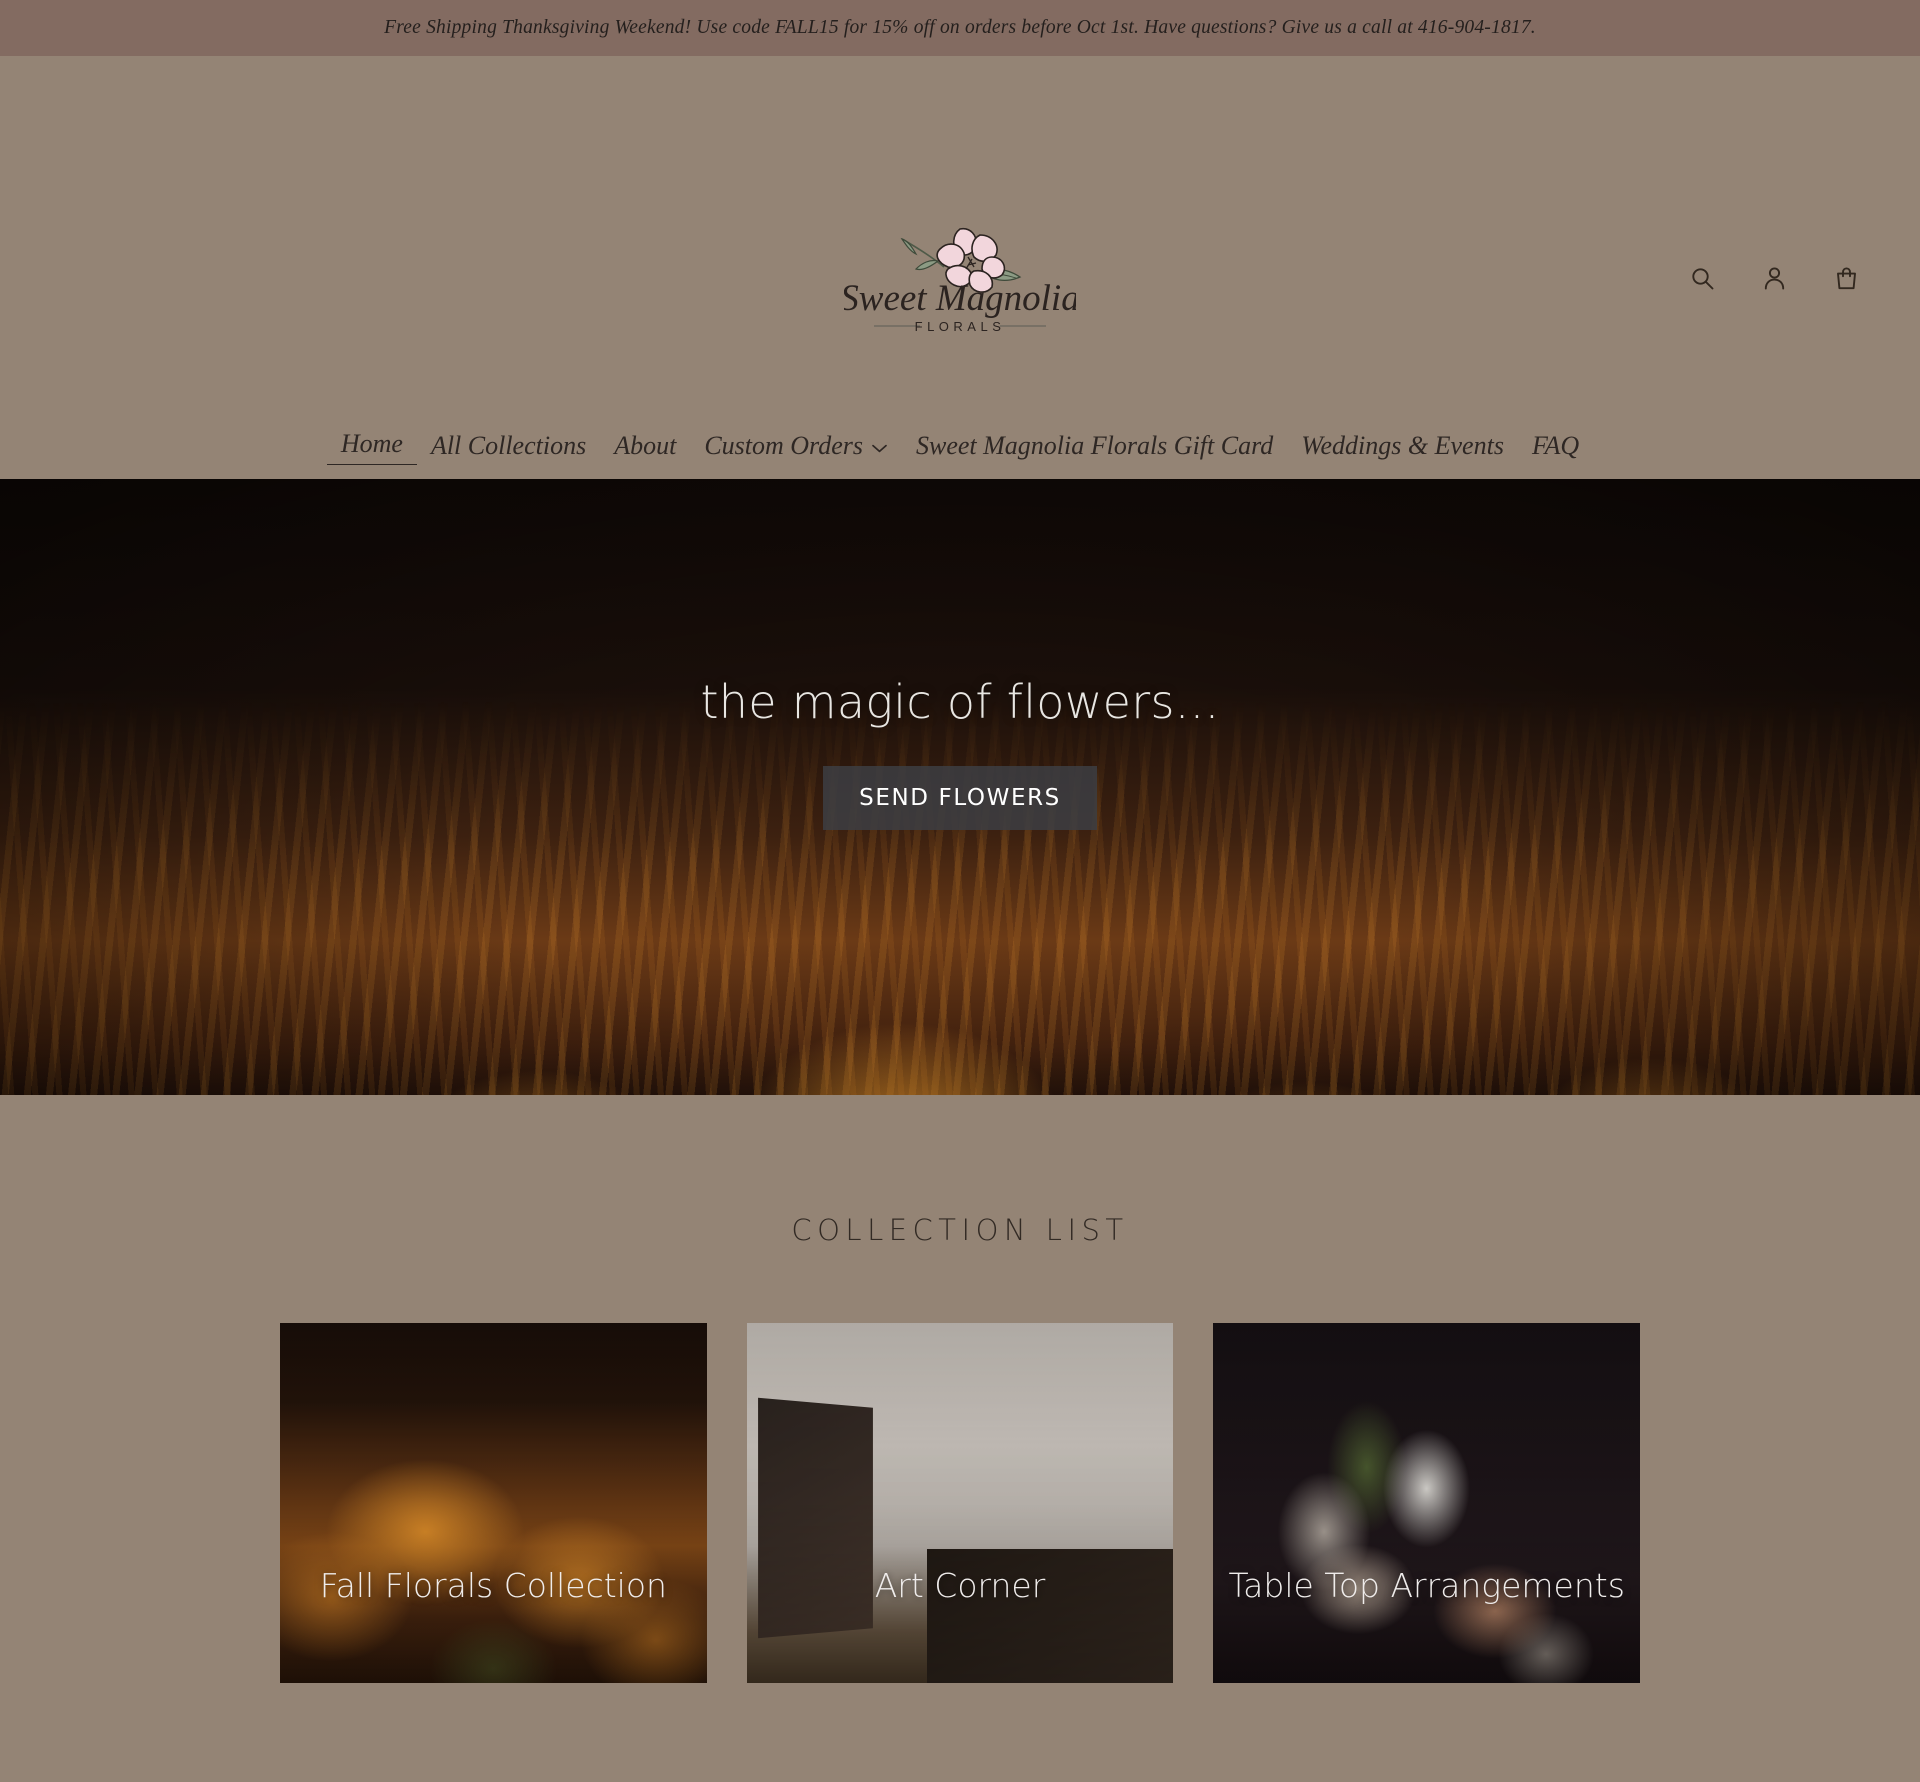 The image size is (1920, 1782). Describe the element at coordinates (960, 752) in the screenshot. I see `hero-content: the magic of flowers... SEND FLOWERS` at that location.